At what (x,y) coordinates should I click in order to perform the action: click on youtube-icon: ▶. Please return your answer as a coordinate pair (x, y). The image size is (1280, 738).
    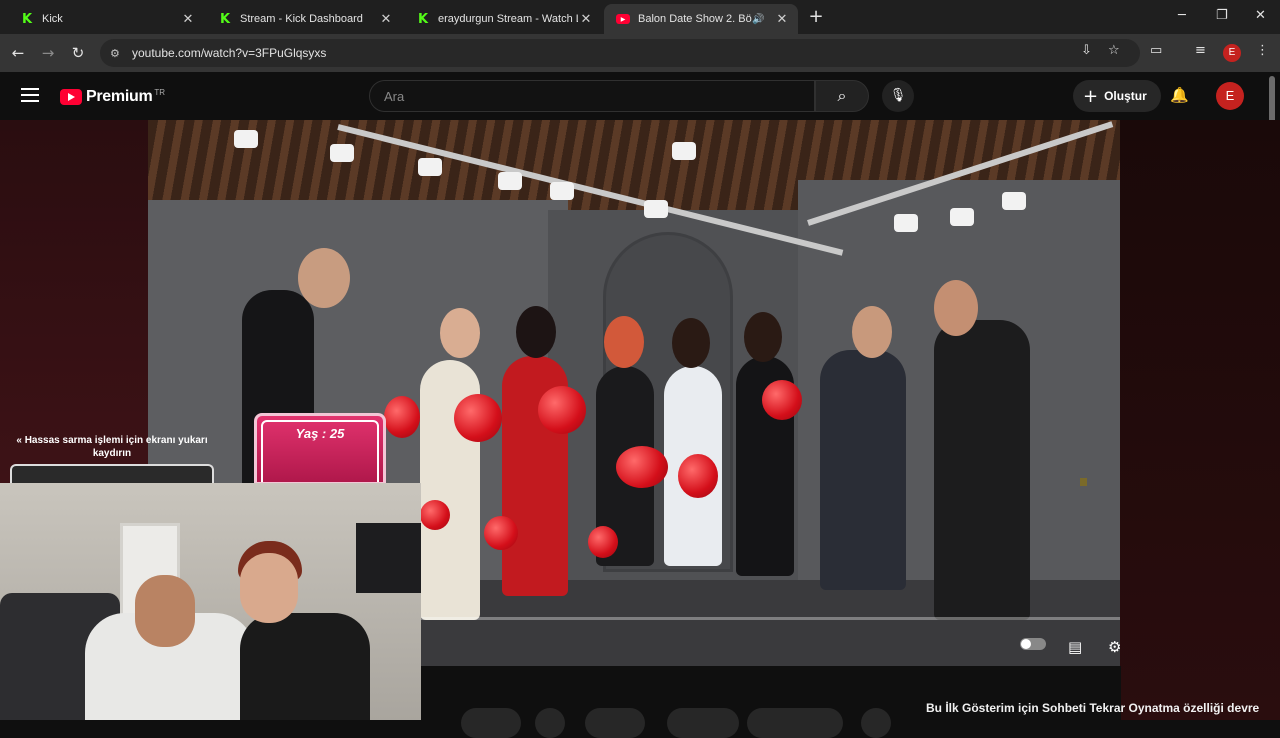
    Looking at the image, I should click on (623, 19).